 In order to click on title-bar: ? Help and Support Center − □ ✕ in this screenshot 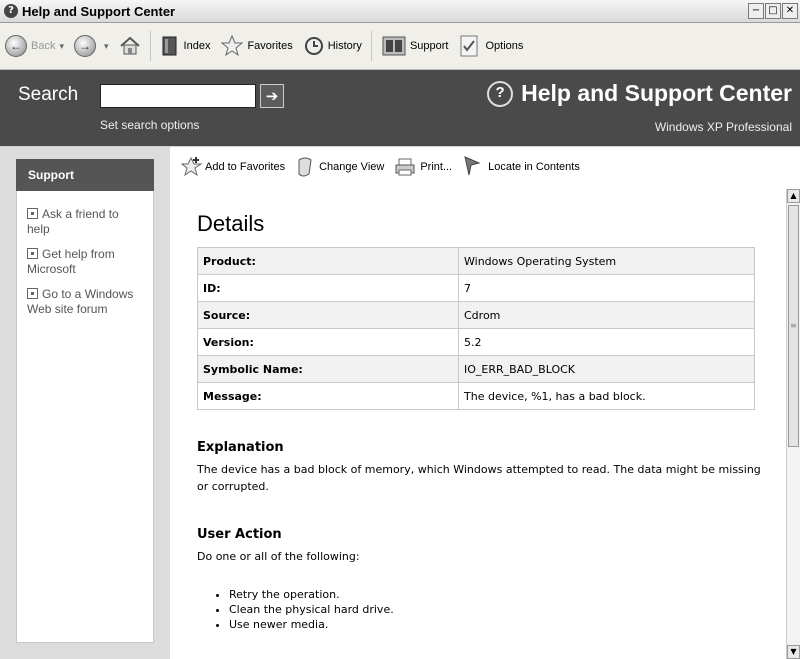, I will do `click(400, 11)`.